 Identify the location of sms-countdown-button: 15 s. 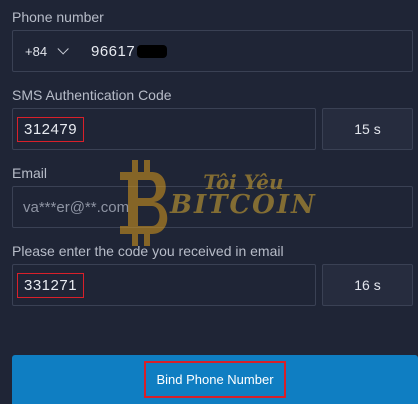
(367, 129).